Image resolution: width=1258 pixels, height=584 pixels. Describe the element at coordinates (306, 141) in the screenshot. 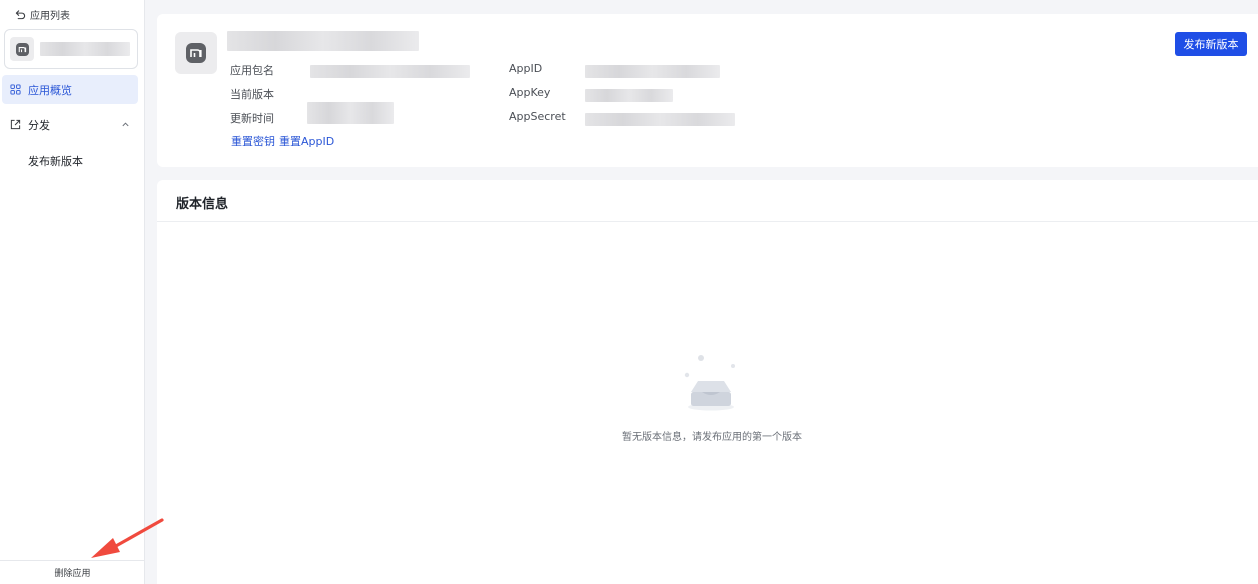

I see `reset-appid-link: 重置AppID` at that location.